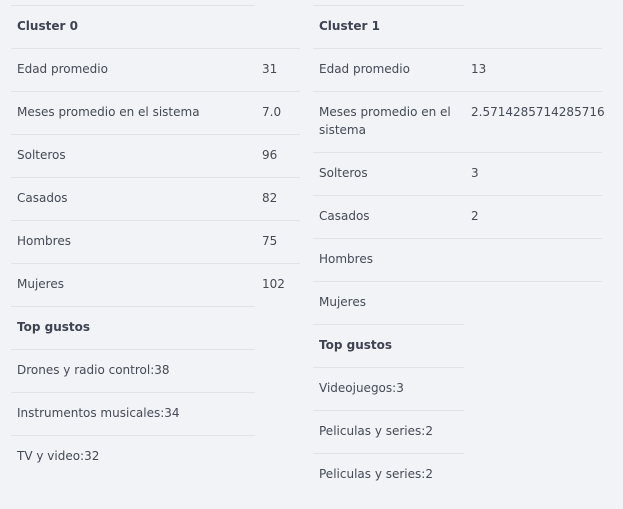 Image resolution: width=623 pixels, height=509 pixels. Describe the element at coordinates (361, 388) in the screenshot. I see `gusto-label: Videojuegos:3` at that location.